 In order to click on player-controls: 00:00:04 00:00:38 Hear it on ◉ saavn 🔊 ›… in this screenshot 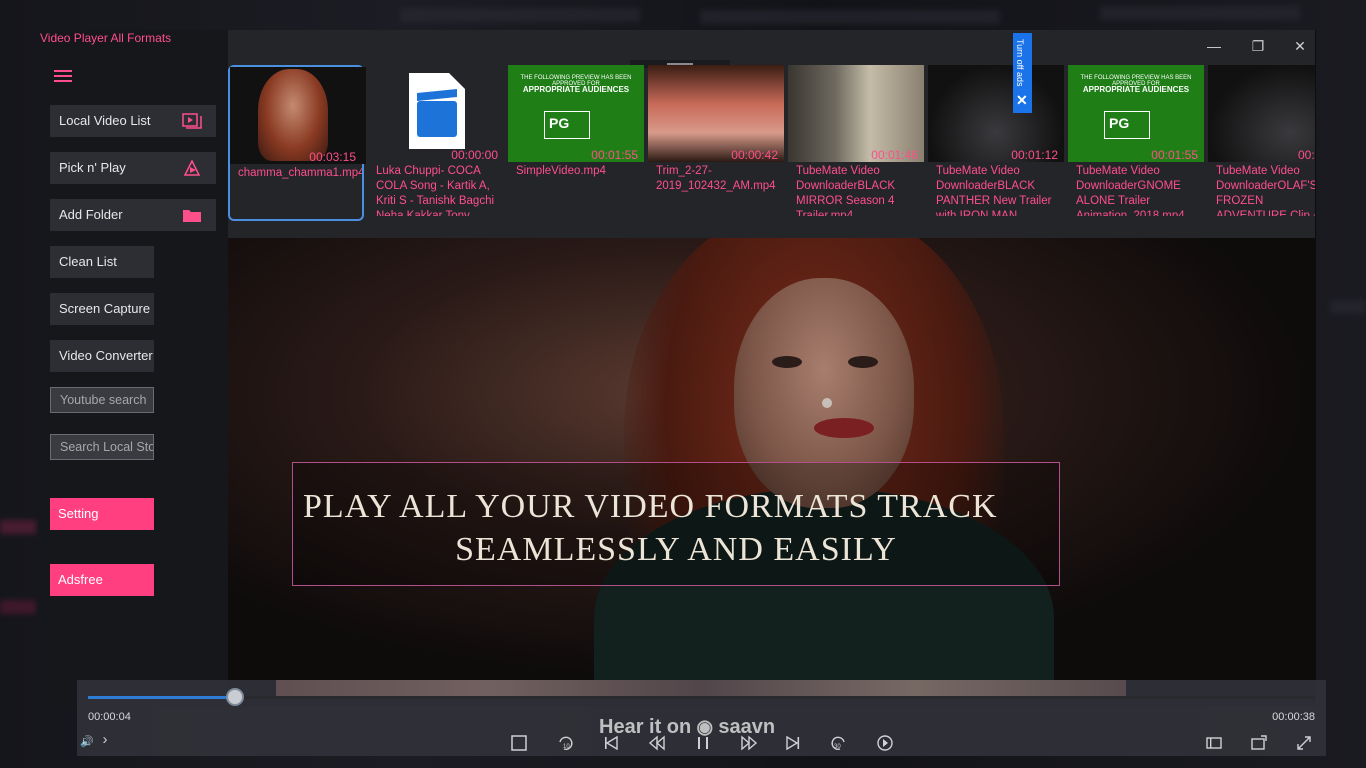, I will do `click(701, 718)`.